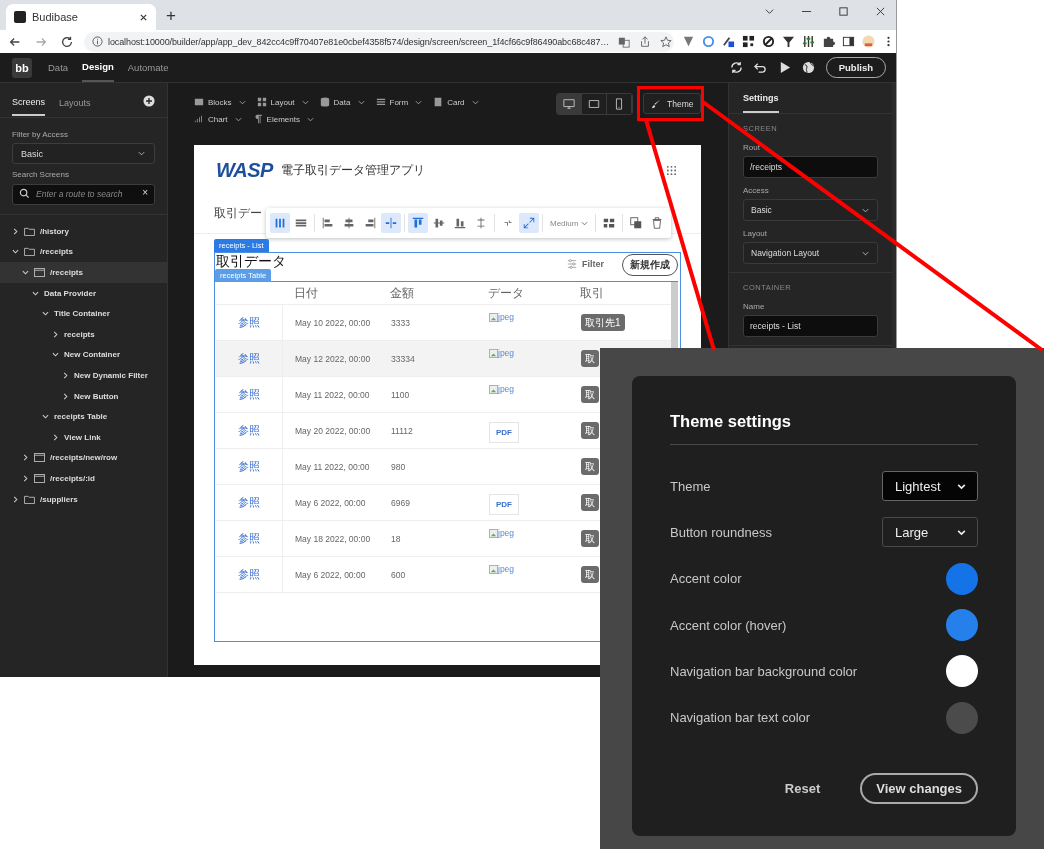 This screenshot has width=1044, height=849. Describe the element at coordinates (624, 41) in the screenshot. I see `translate-icon` at that location.